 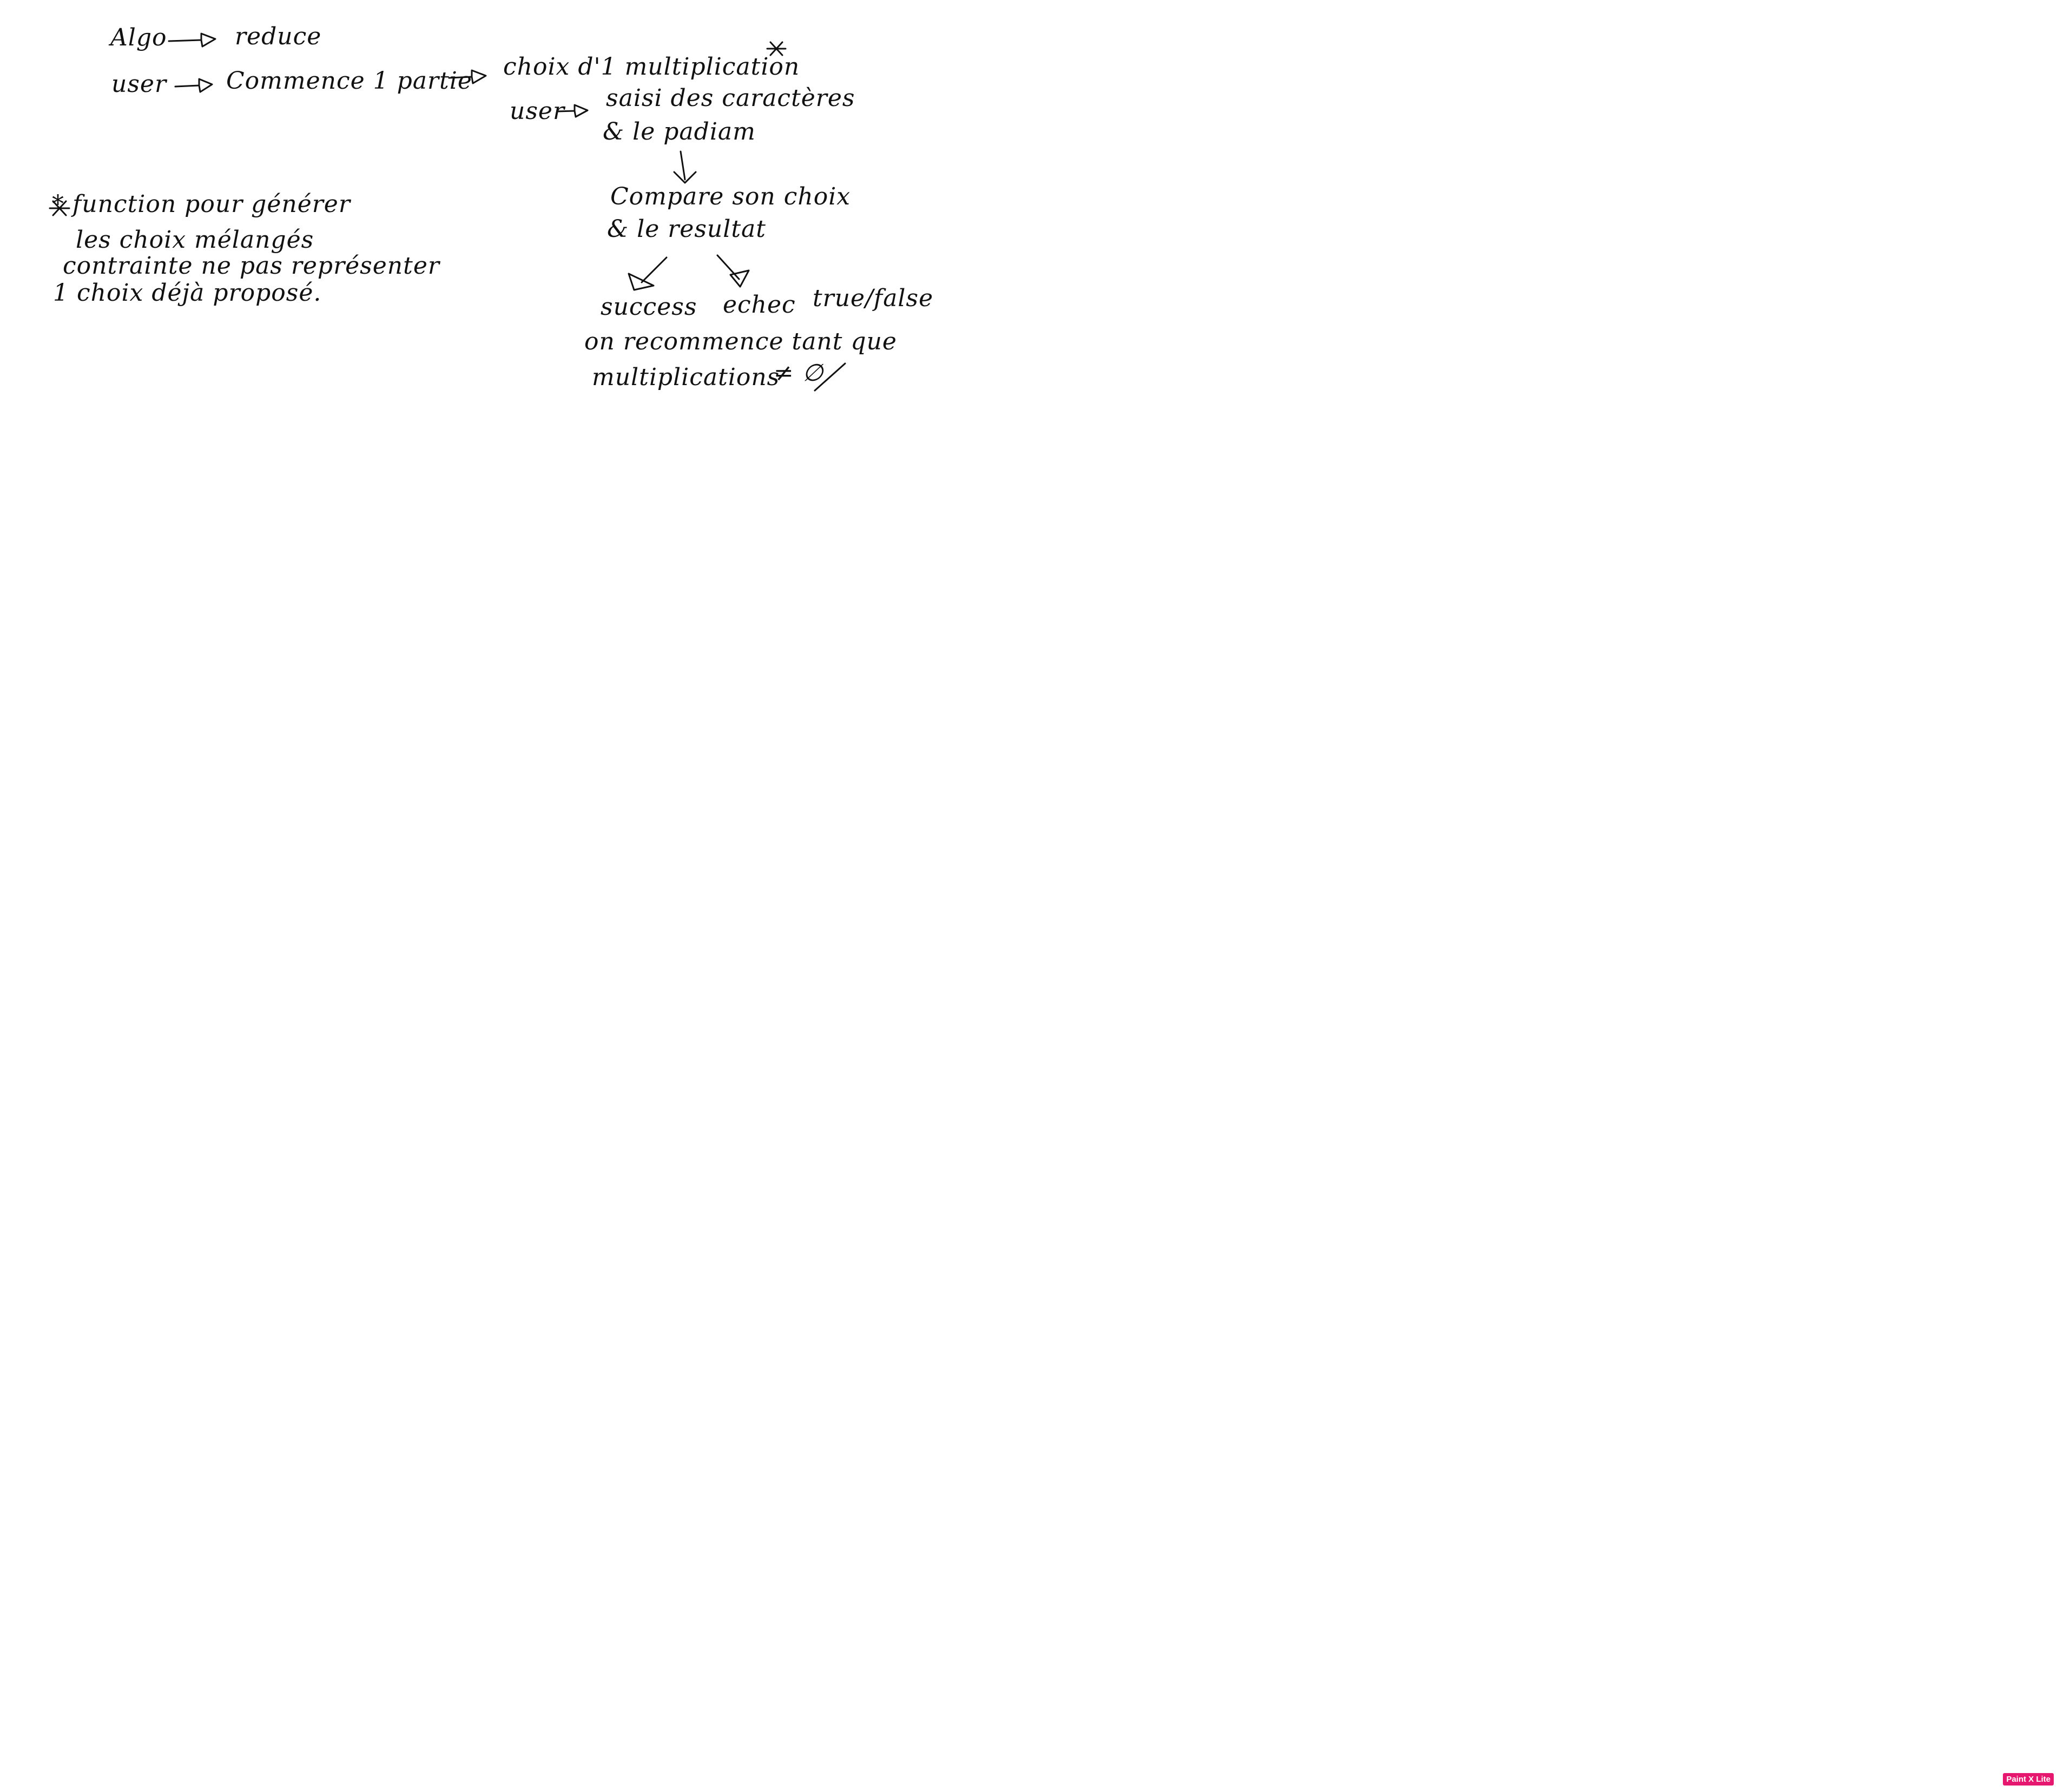 I want to click on note-true-false: true/false, so click(x=873, y=298).